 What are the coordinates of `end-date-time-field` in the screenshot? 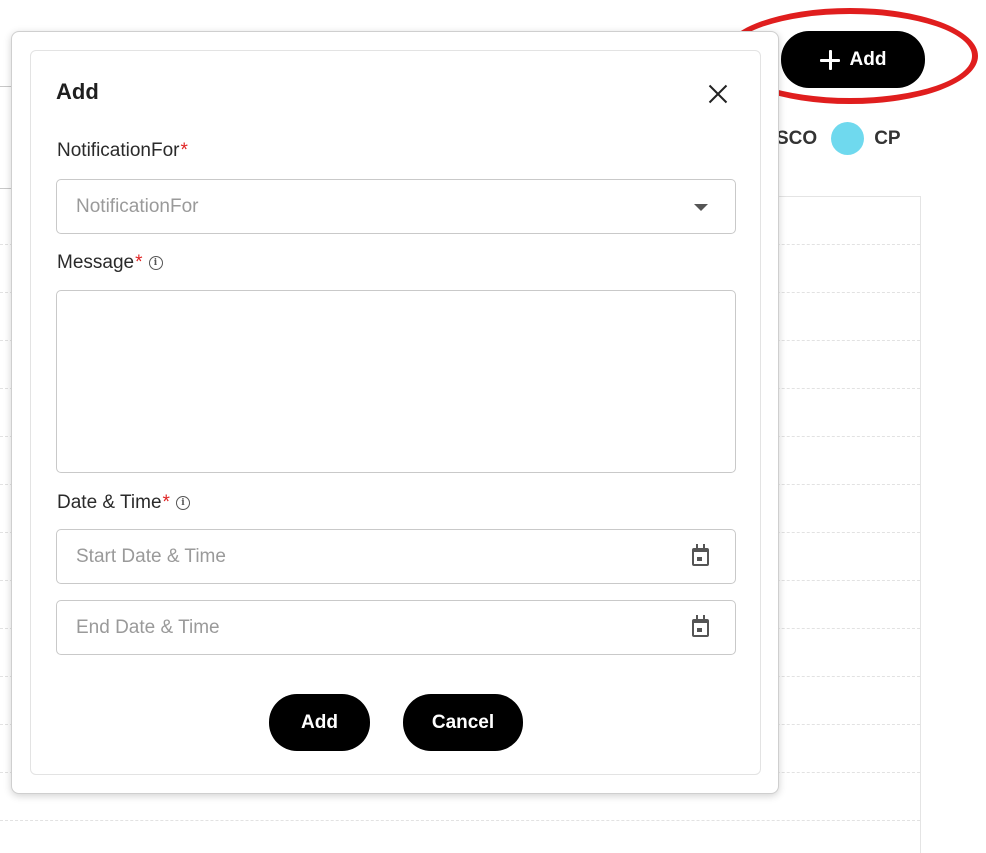 It's located at (396, 627).